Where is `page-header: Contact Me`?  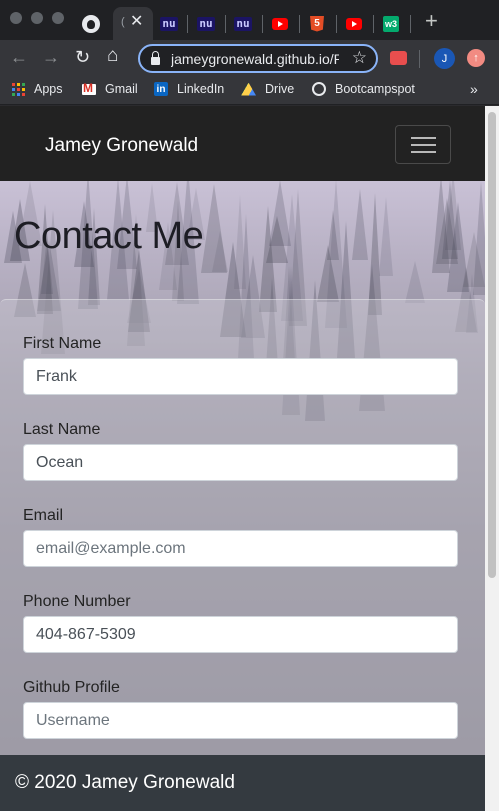 page-header: Contact Me is located at coordinates (242, 240).